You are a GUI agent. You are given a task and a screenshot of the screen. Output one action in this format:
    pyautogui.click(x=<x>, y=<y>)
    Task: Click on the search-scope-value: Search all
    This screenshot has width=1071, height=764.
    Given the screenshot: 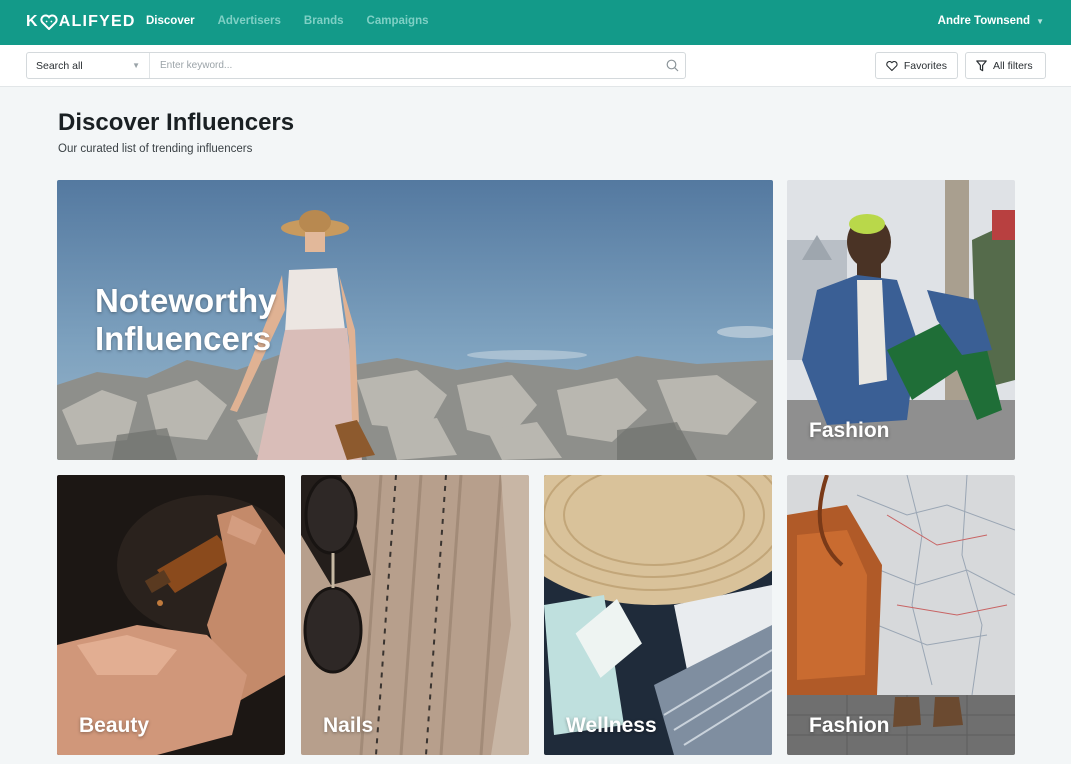 What is the action you would take?
    pyautogui.click(x=59, y=65)
    